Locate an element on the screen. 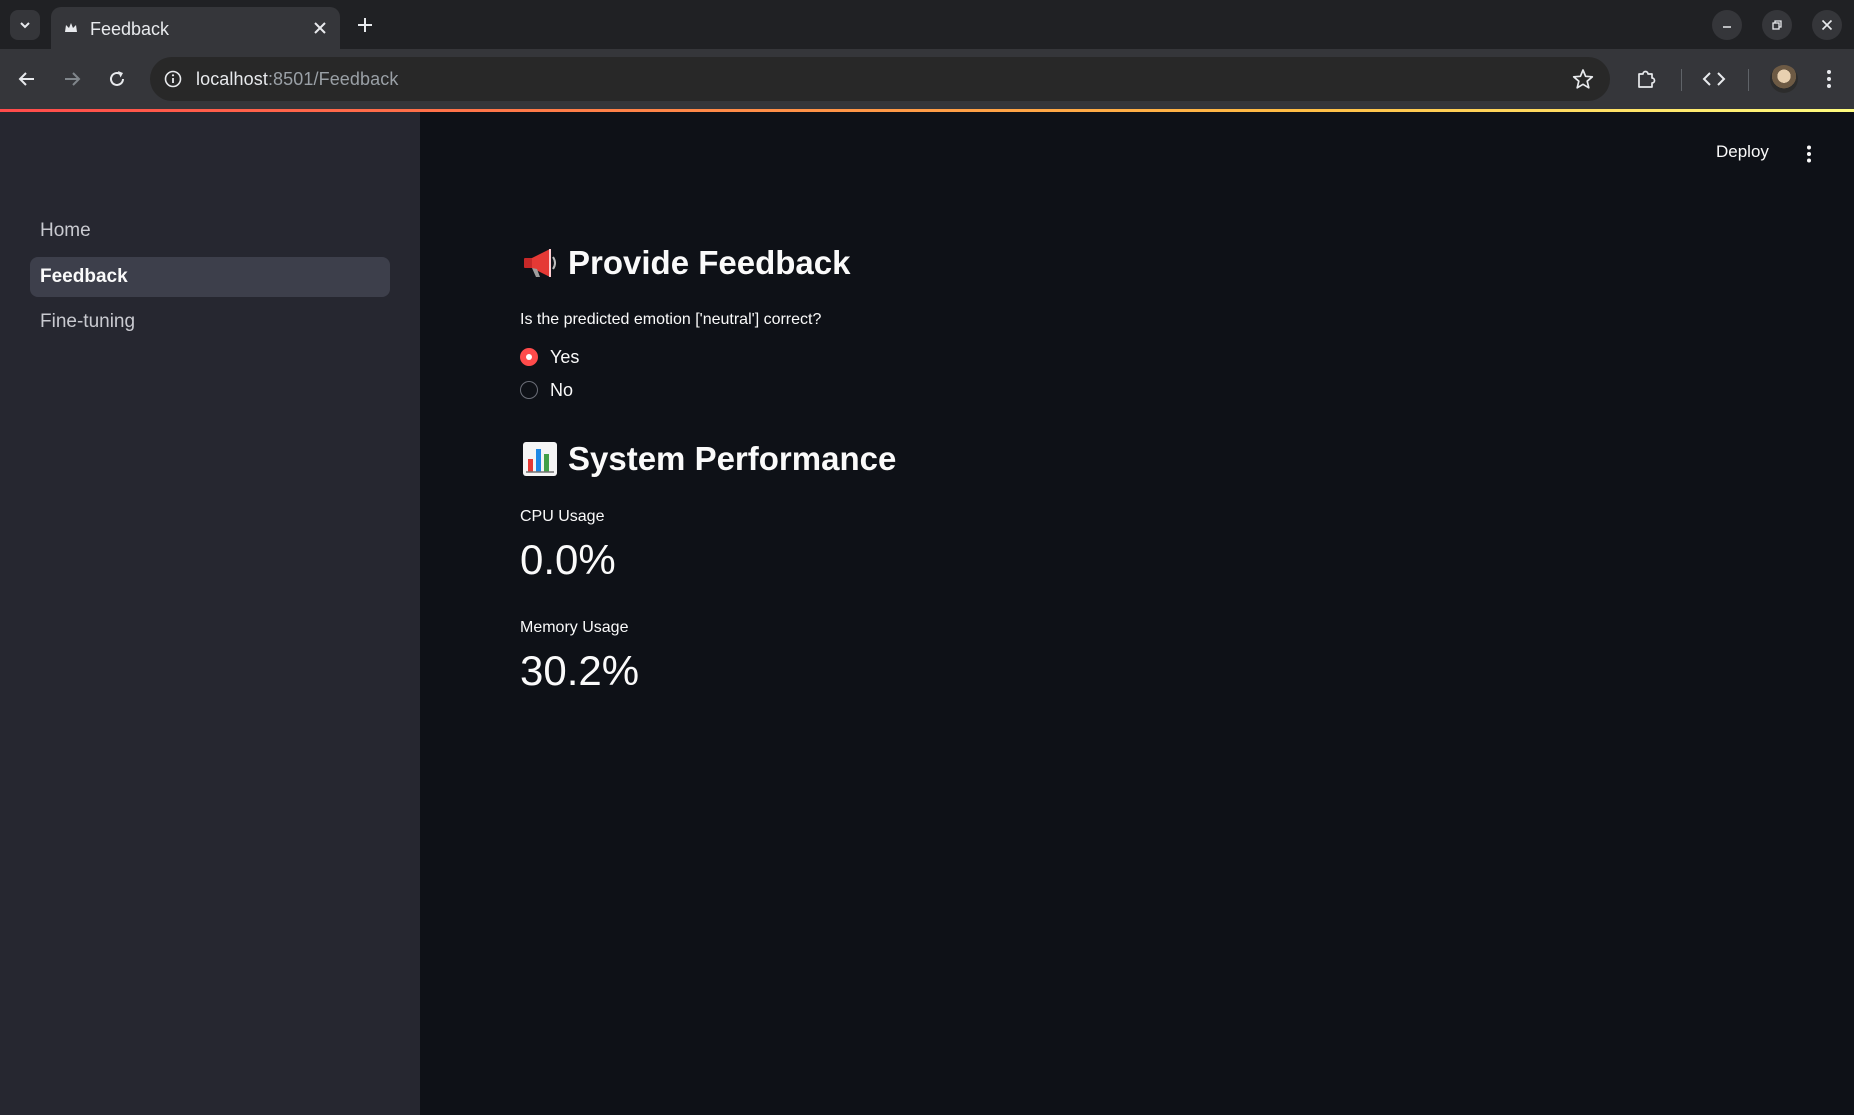  megaphone-icon is located at coordinates (540, 263).